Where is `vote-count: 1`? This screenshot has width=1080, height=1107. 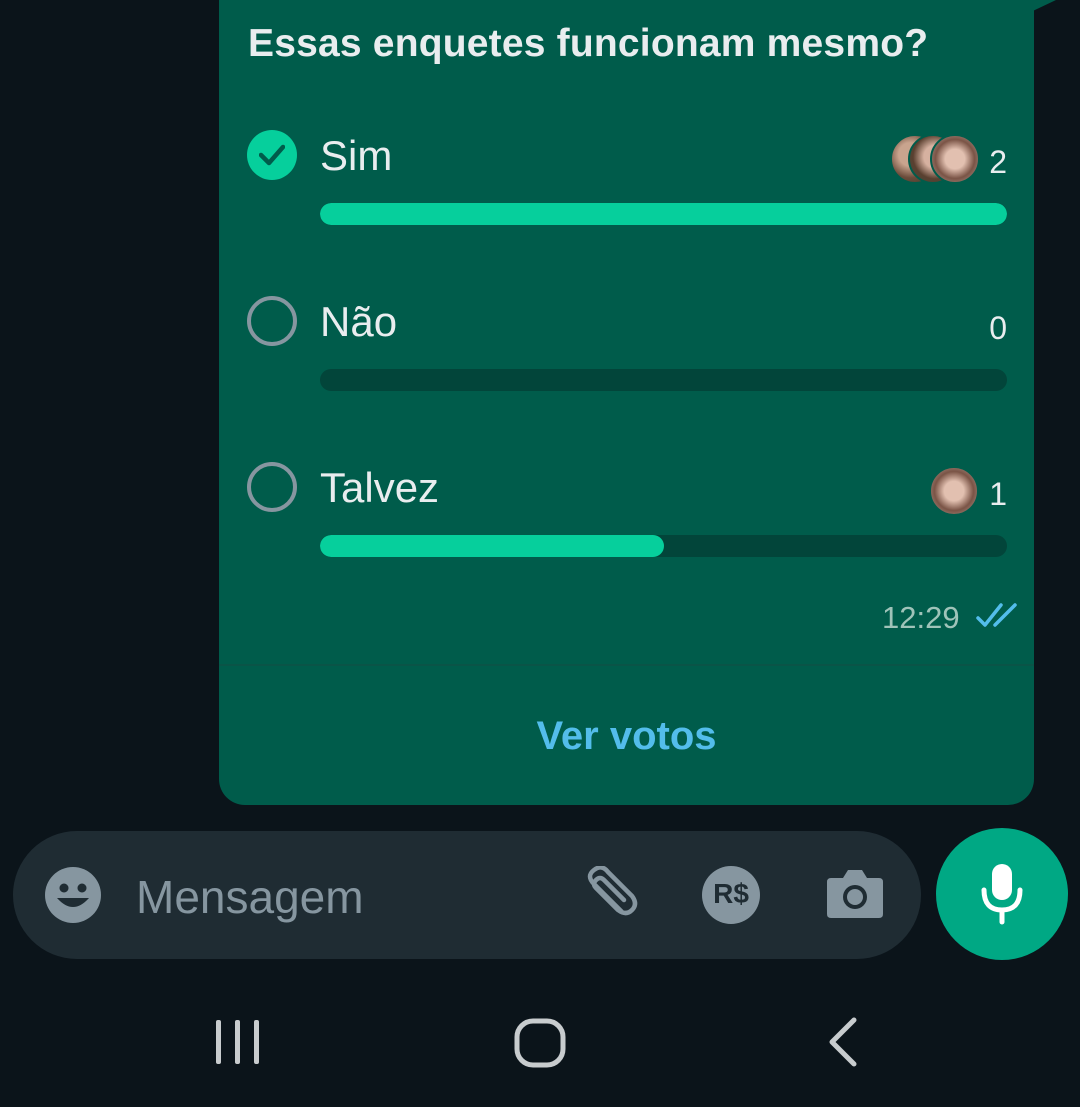
vote-count: 1 is located at coordinates (998, 494).